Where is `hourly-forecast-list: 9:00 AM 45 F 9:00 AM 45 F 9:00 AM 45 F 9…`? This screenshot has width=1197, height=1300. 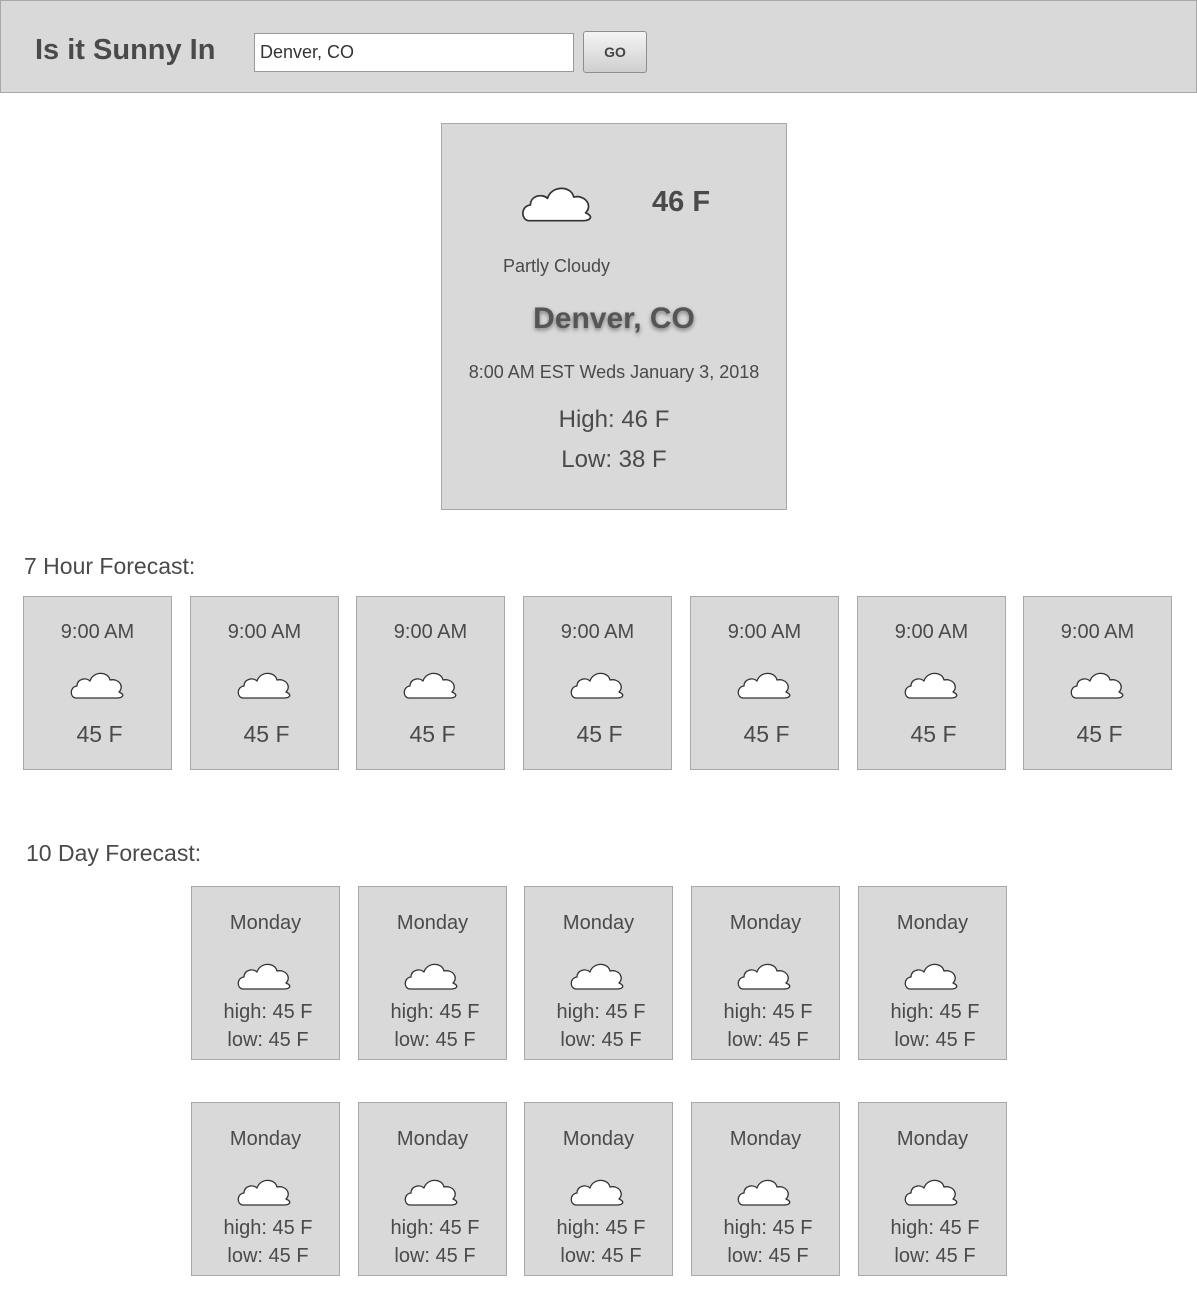
hourly-forecast-list: 9:00 AM 45 F 9:00 AM 45 F 9:00 AM 45 F 9… is located at coordinates (597, 683).